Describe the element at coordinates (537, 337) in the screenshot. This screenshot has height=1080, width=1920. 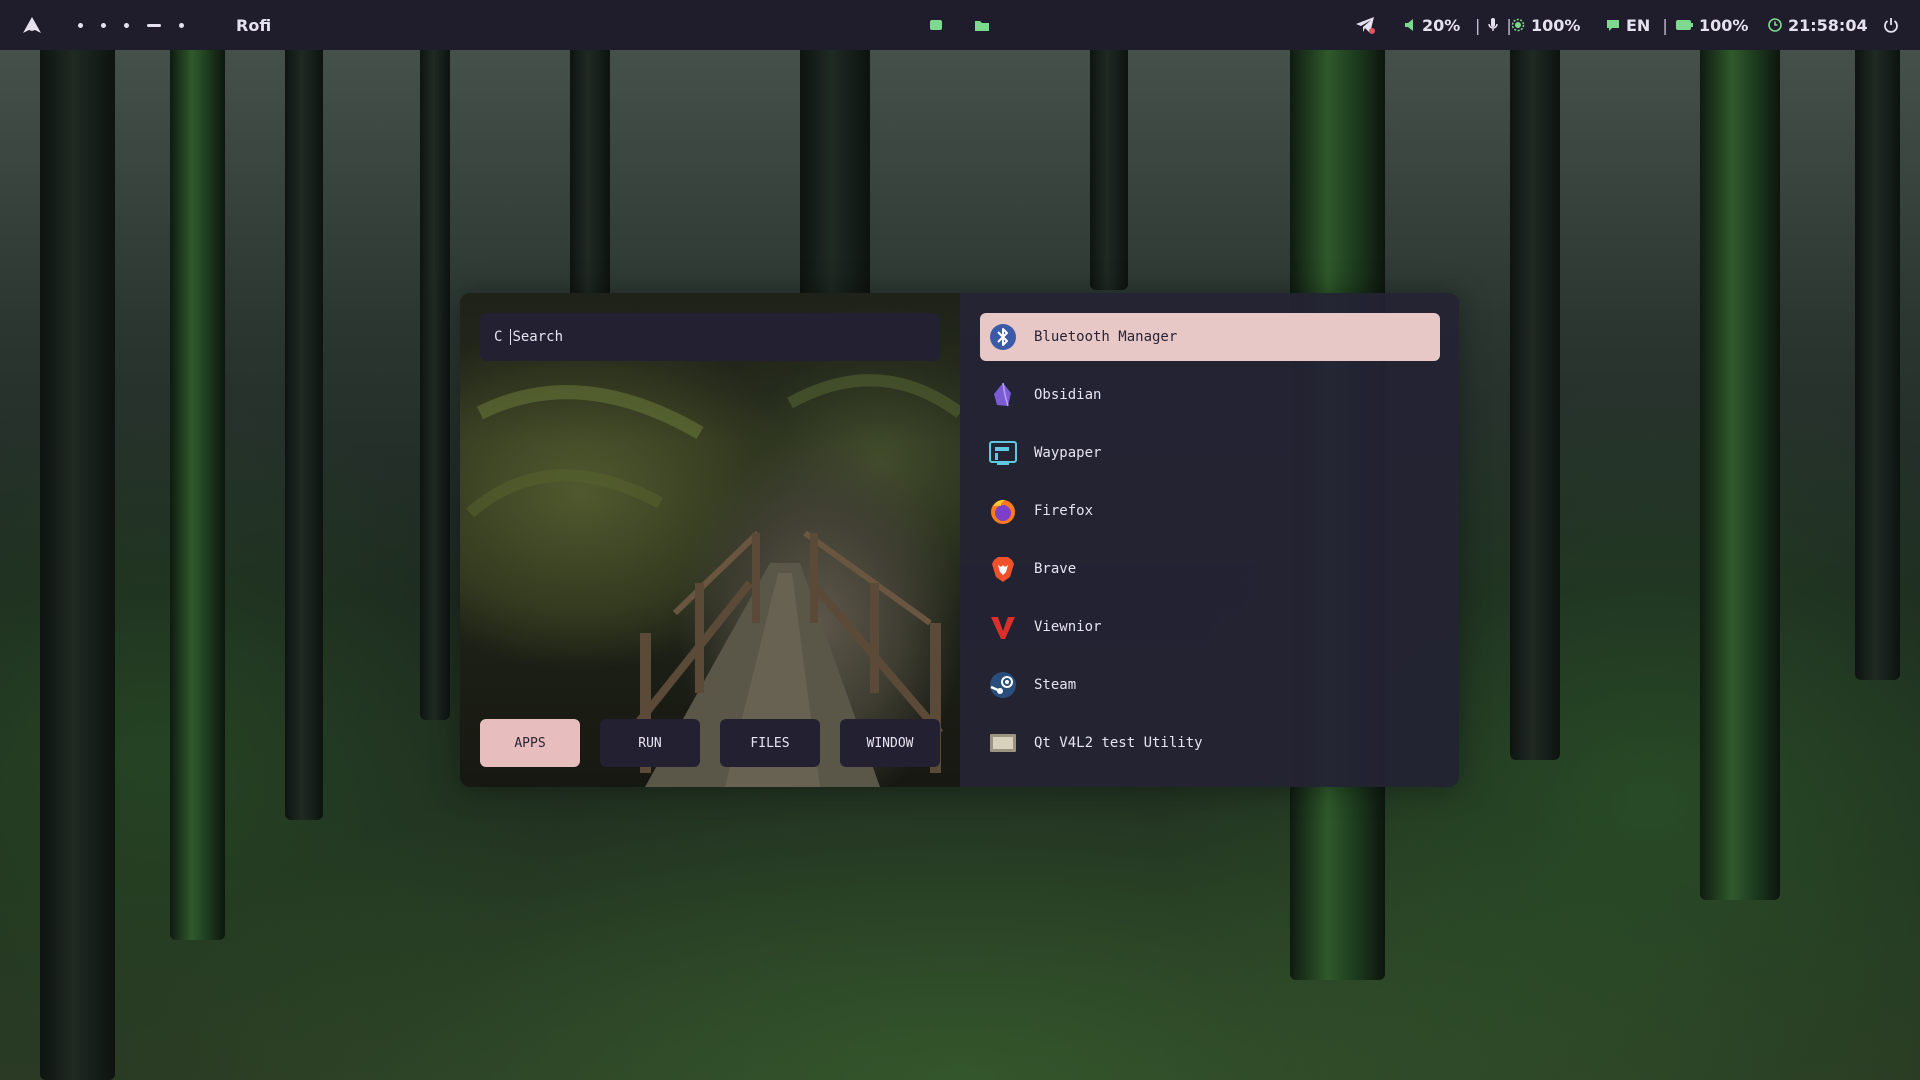
I see `search-input: Search` at that location.